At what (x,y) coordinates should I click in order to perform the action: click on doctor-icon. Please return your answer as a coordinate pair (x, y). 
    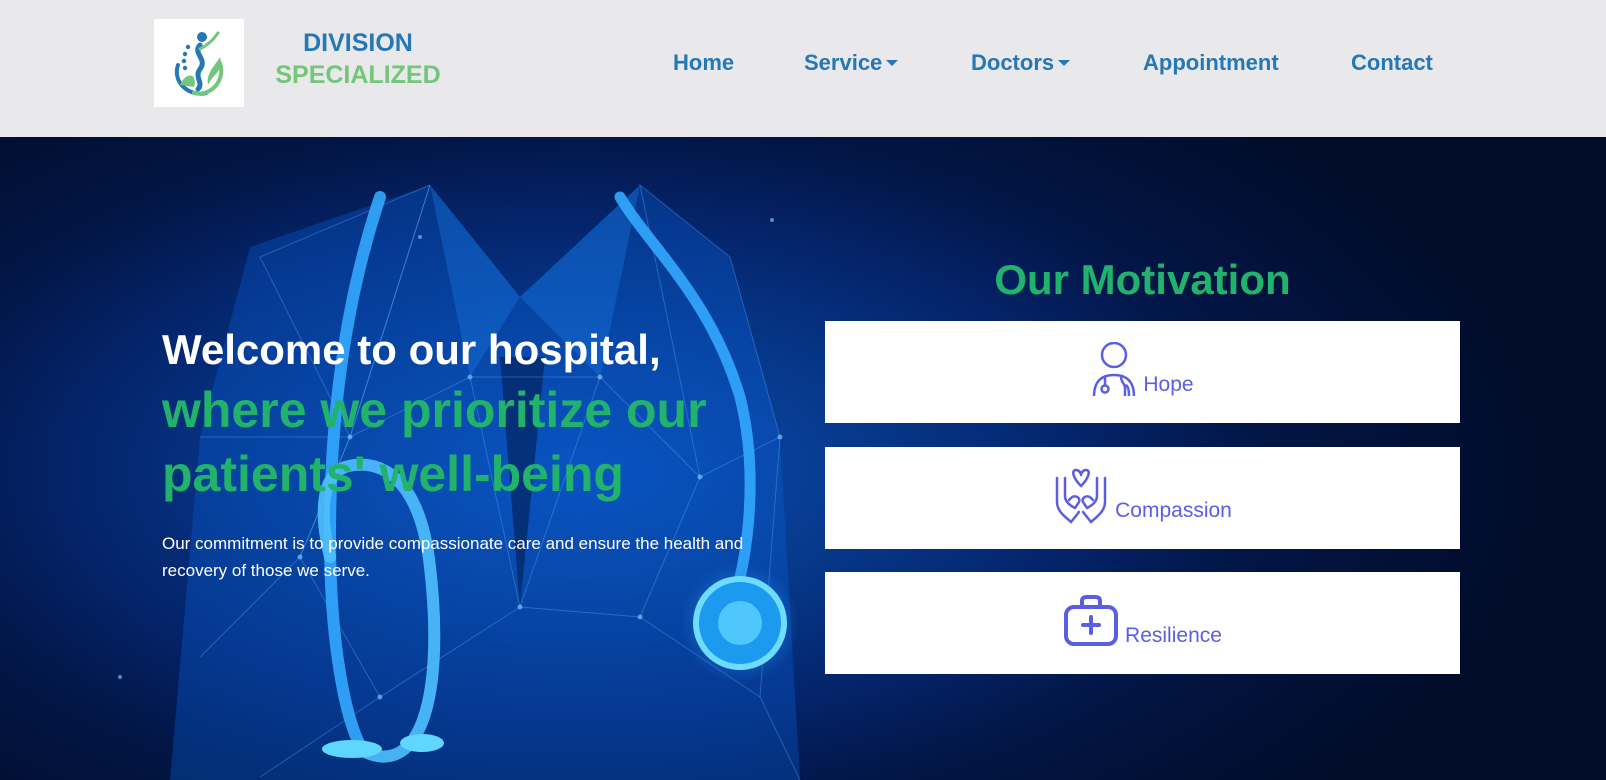
    Looking at the image, I should click on (1114, 372).